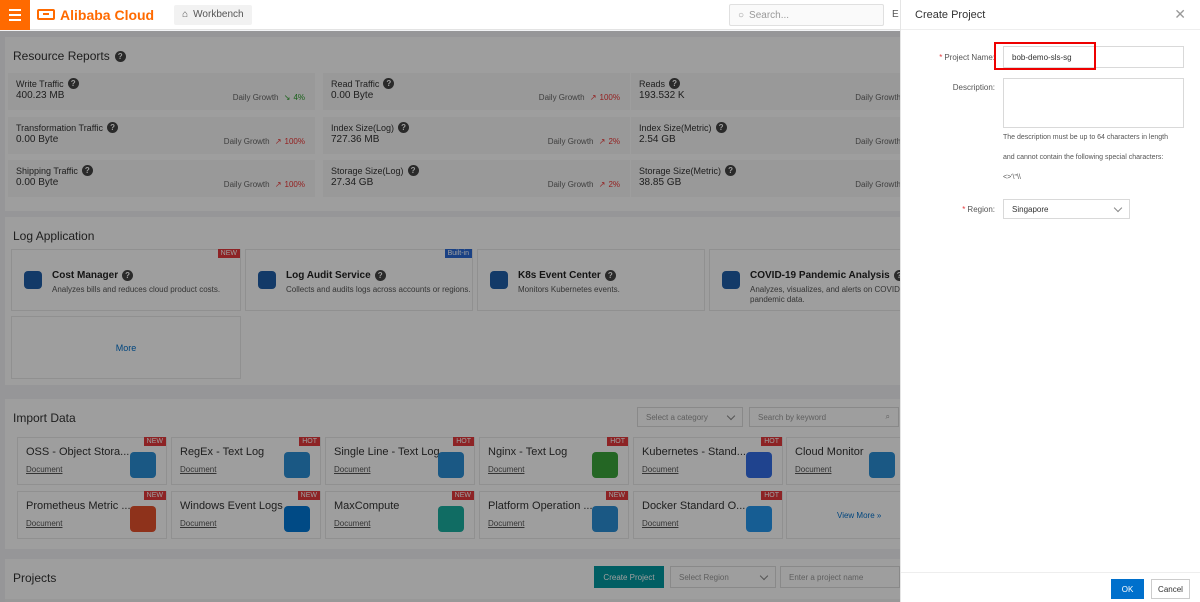  Describe the element at coordinates (981, 209) in the screenshot. I see `region-label: Region:` at that location.